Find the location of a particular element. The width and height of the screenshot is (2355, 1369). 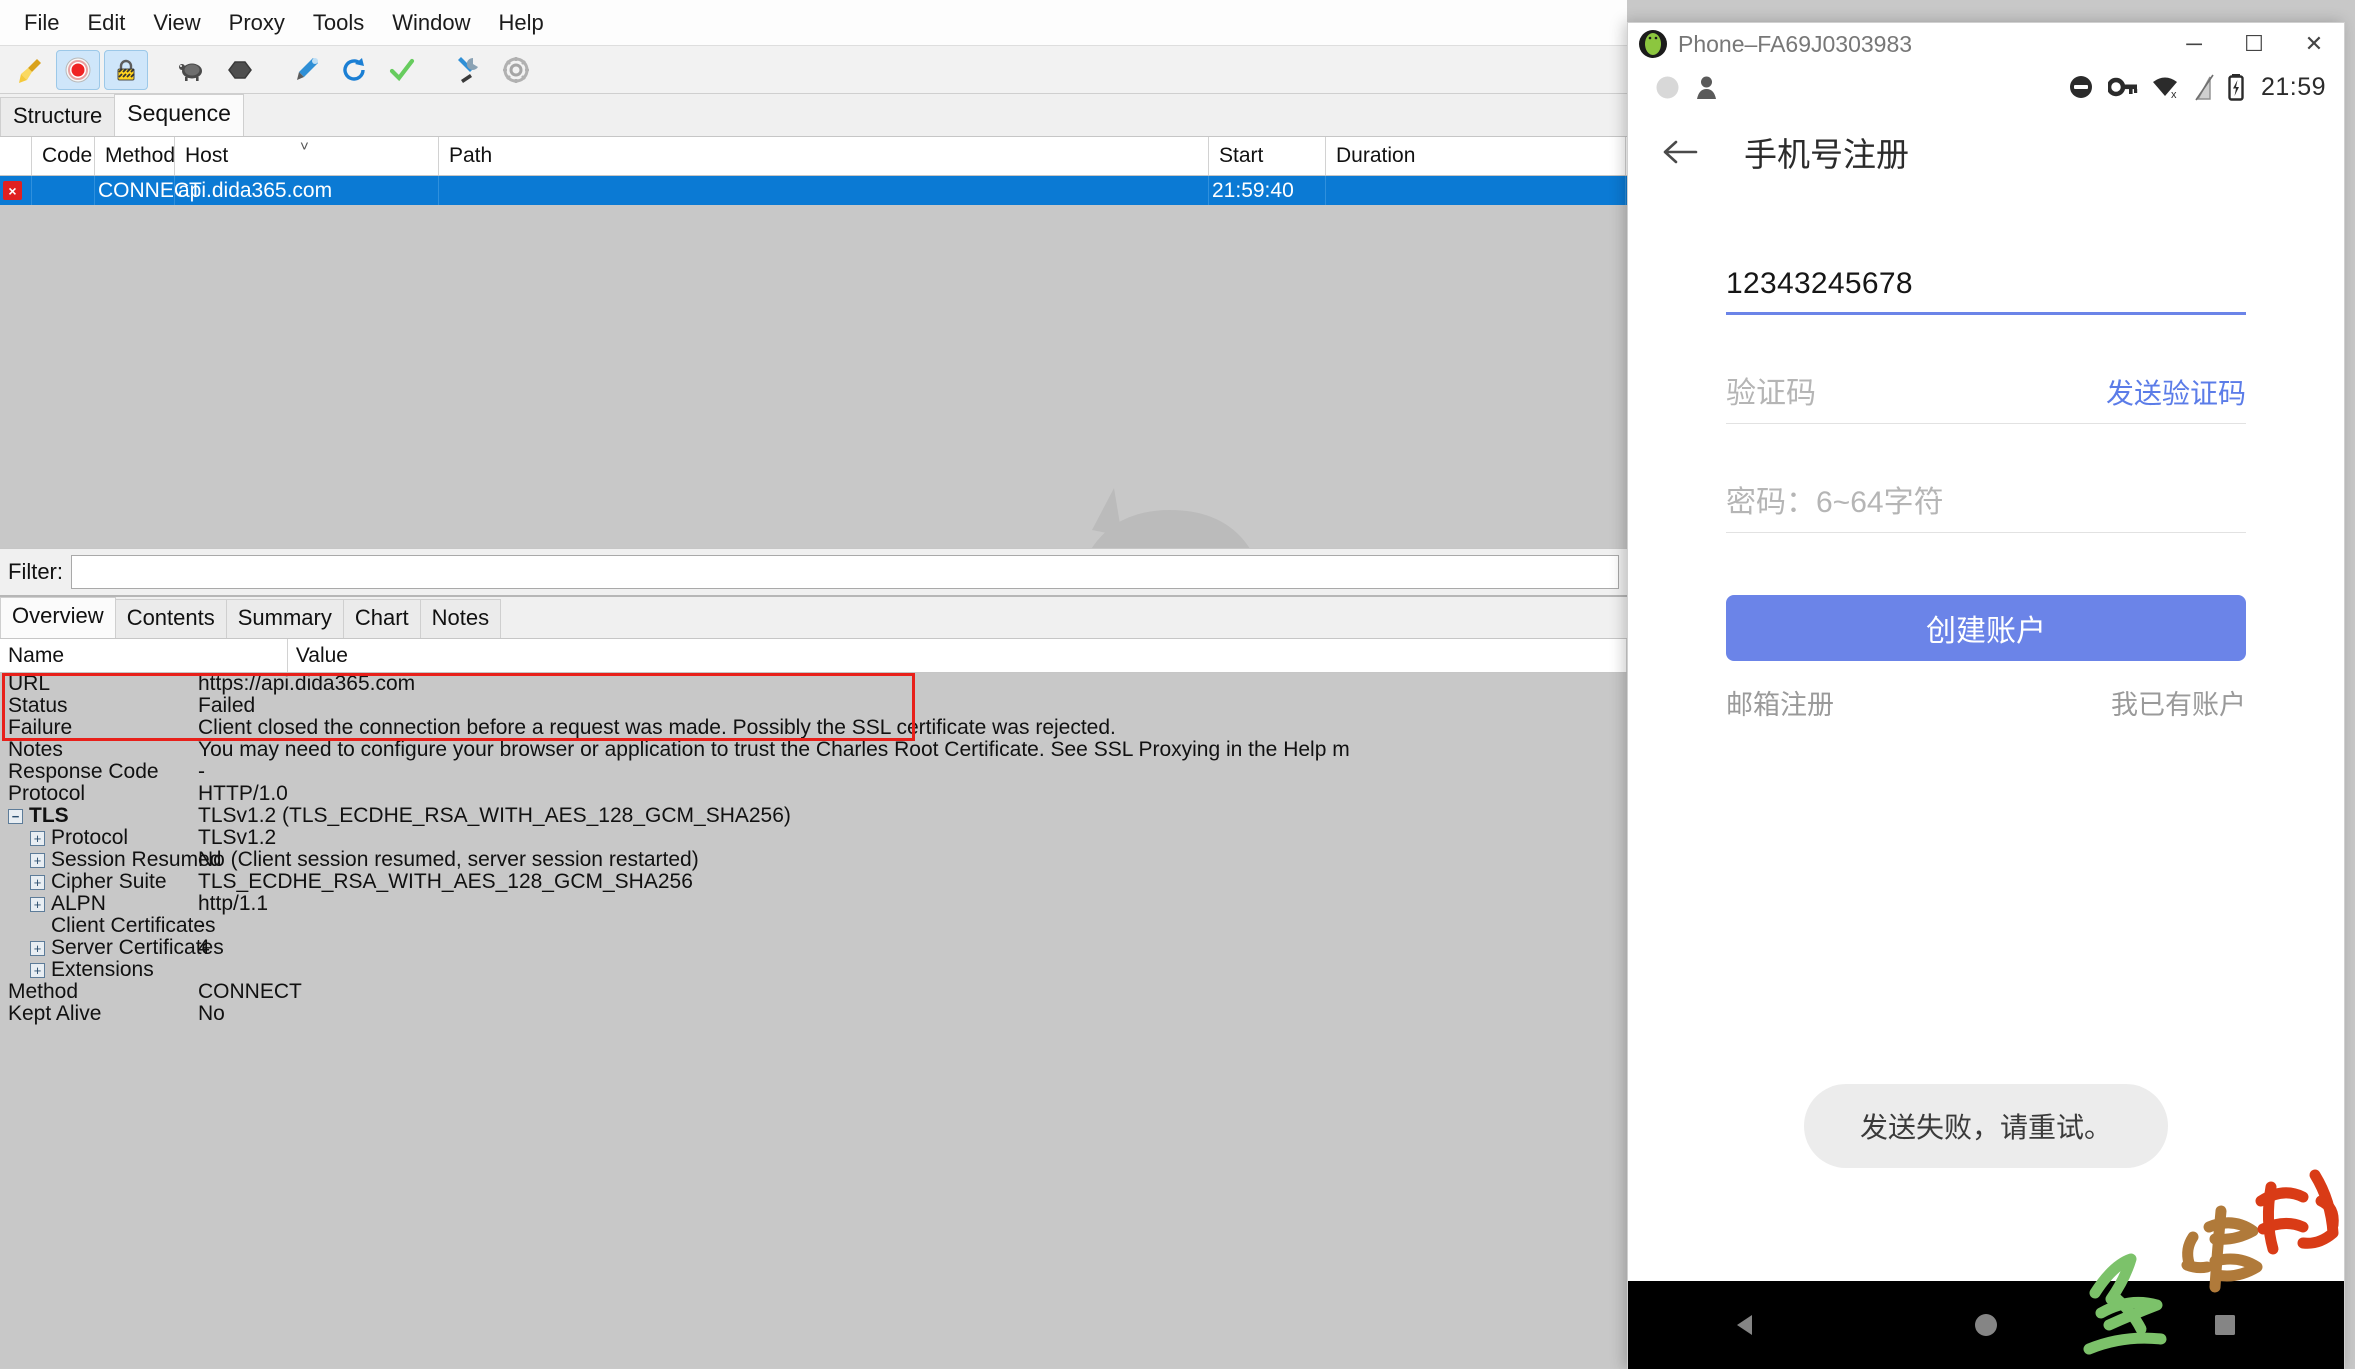

repeat-icon is located at coordinates (354, 69).